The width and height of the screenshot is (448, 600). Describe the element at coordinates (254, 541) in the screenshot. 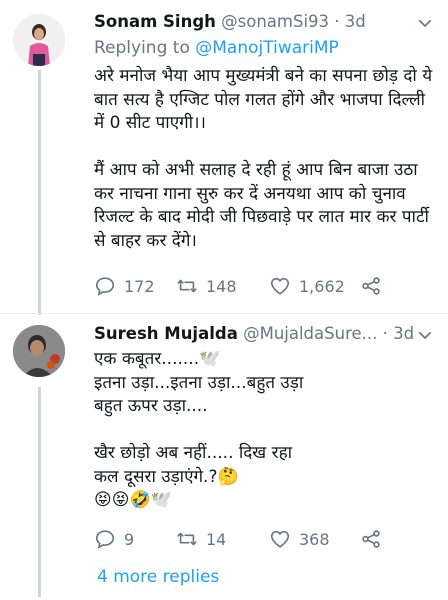

I see `tweet-actions: 9 14 368` at that location.